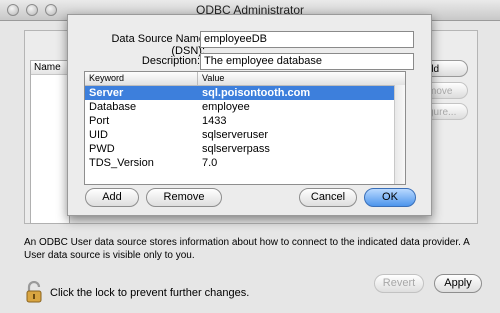 The image size is (500, 313). What do you see at coordinates (399, 134) in the screenshot?
I see `table-scrollbar` at bounding box center [399, 134].